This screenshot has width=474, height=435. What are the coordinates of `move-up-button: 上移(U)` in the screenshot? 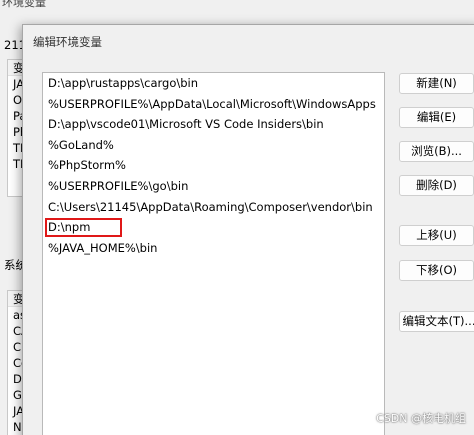 It's located at (436, 235).